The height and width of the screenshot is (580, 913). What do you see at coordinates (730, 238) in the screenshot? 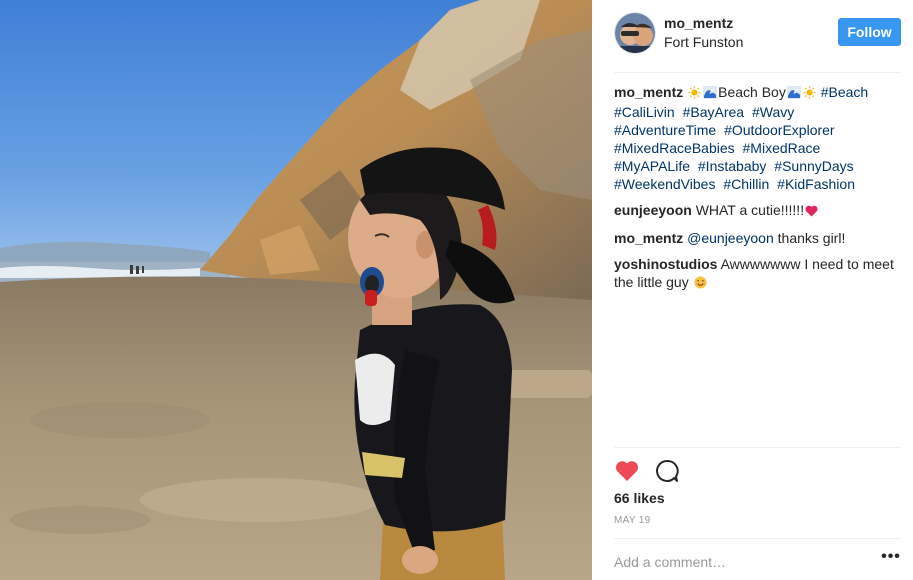
I see `comment-mention: @eunjeeyoon` at bounding box center [730, 238].